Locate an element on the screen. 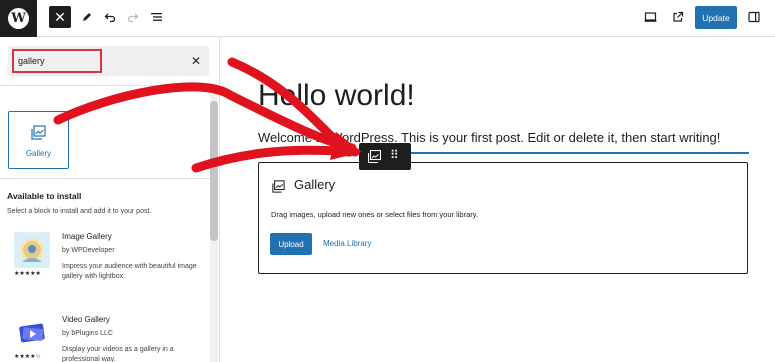 The image size is (775, 362). external-link-icon is located at coordinates (678, 16).